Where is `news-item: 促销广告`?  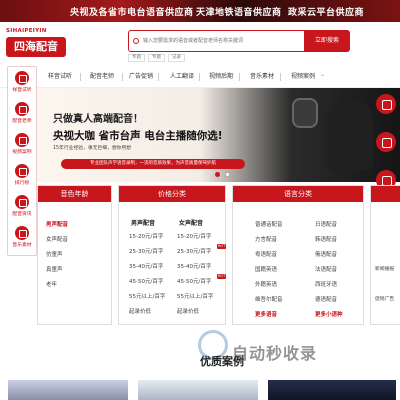 news-item: 促销广告 is located at coordinates (384, 298).